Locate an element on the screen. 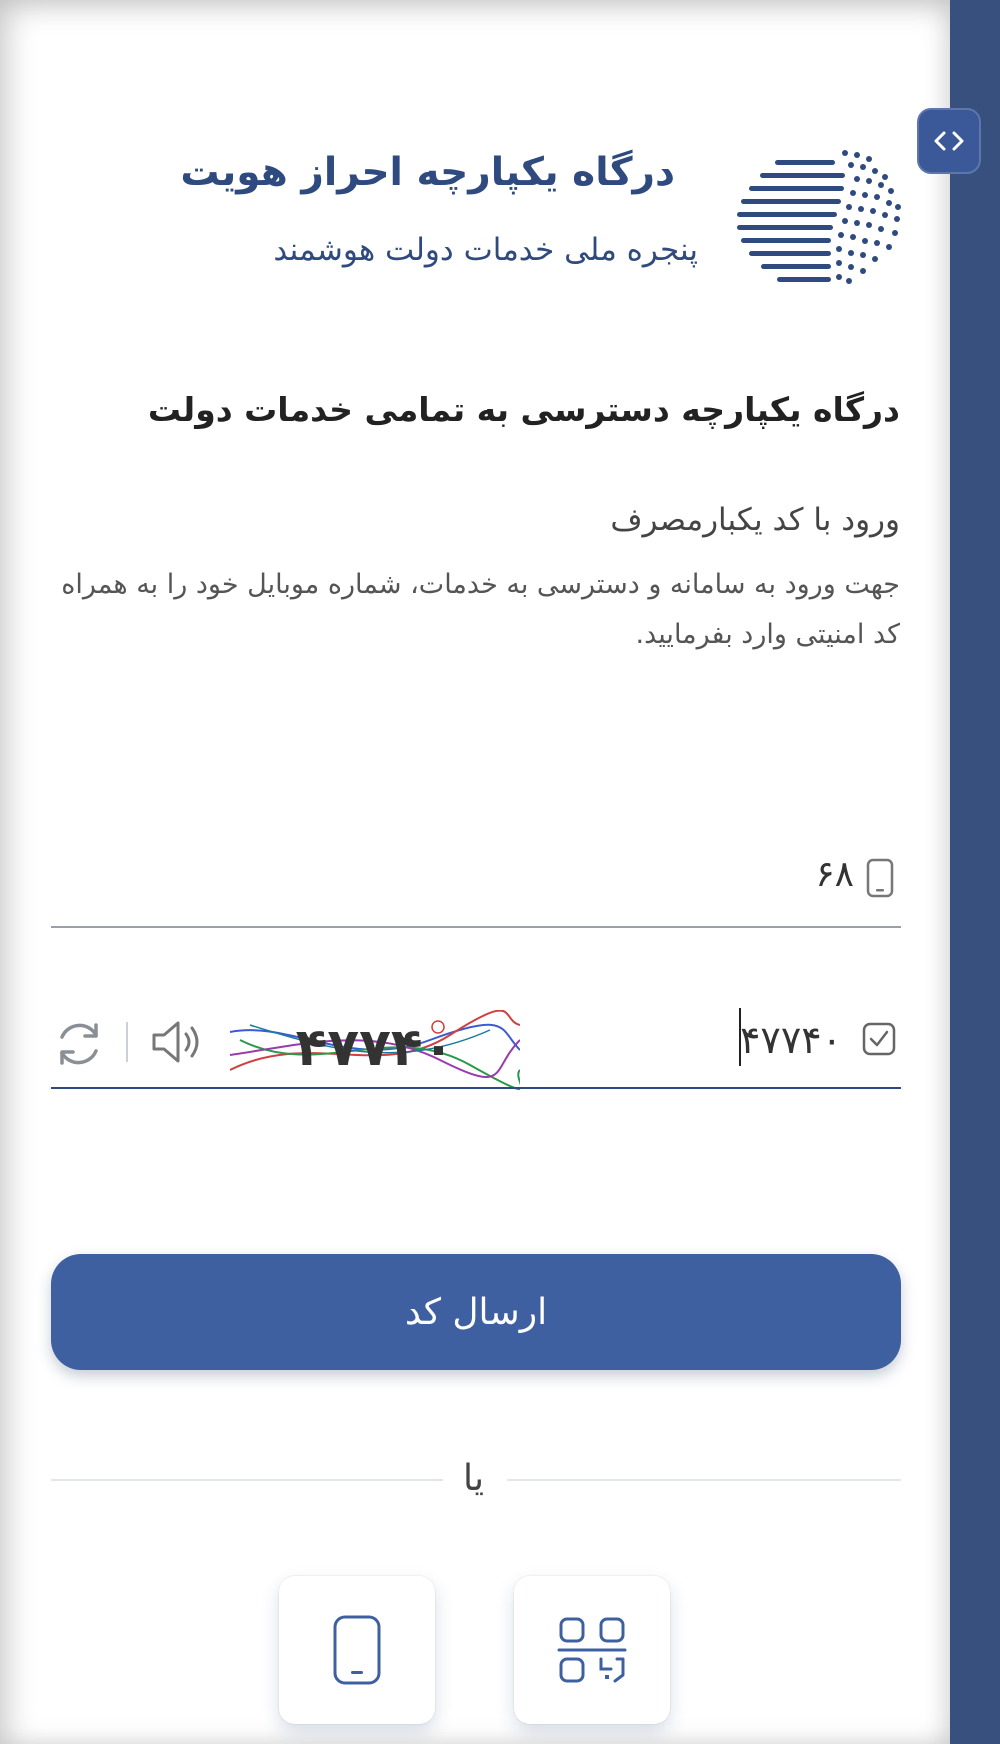 The height and width of the screenshot is (1744, 1000). send-code-button: ارسال کد is located at coordinates (476, 1312).